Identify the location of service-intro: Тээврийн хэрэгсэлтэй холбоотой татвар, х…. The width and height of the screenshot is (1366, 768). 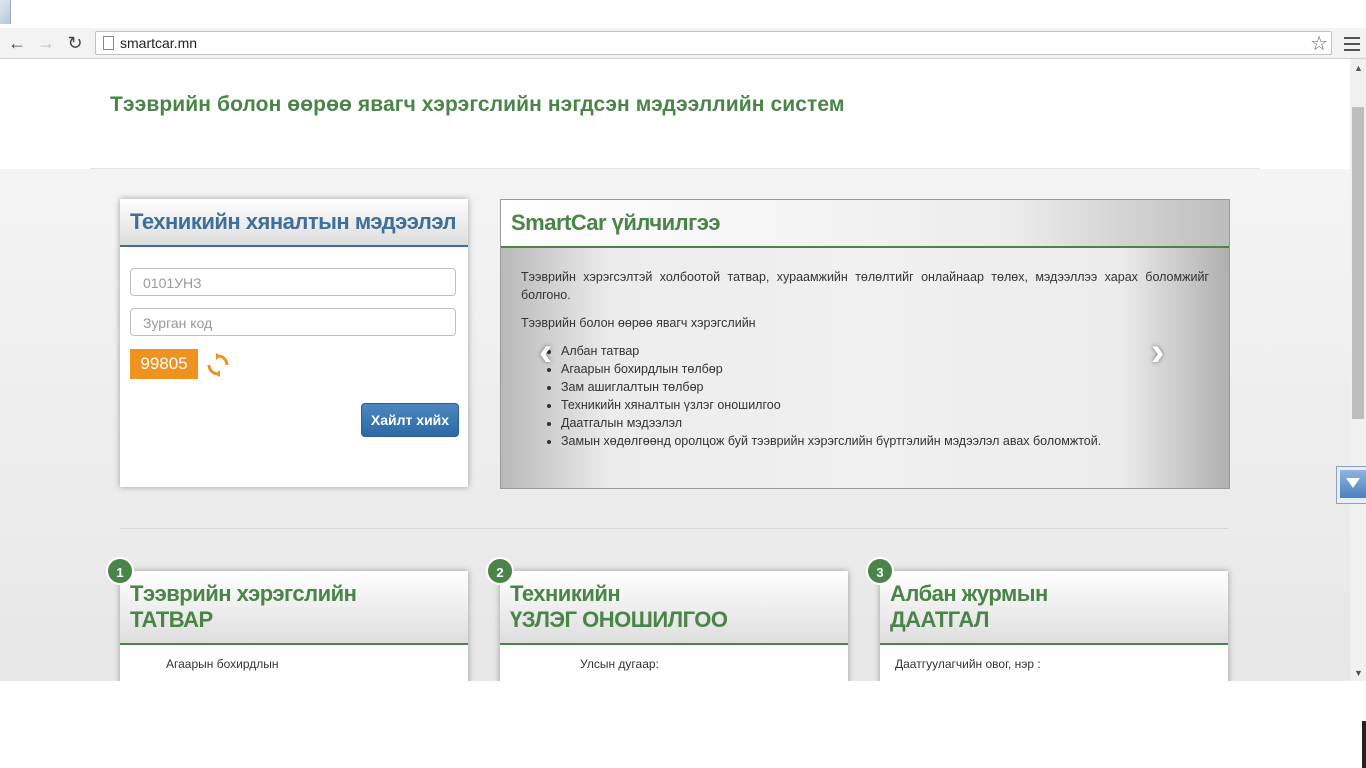
(865, 286).